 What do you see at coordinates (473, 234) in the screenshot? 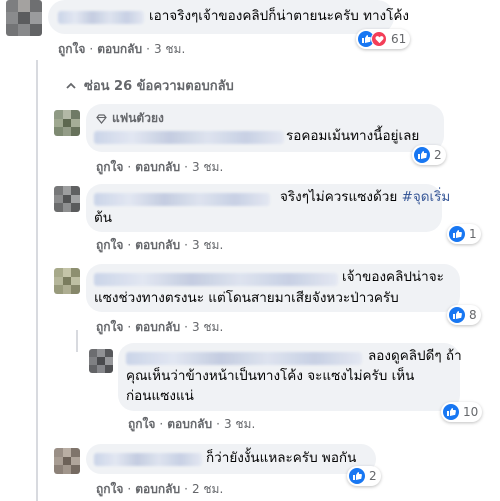
I see `reaction-count: 1` at bounding box center [473, 234].